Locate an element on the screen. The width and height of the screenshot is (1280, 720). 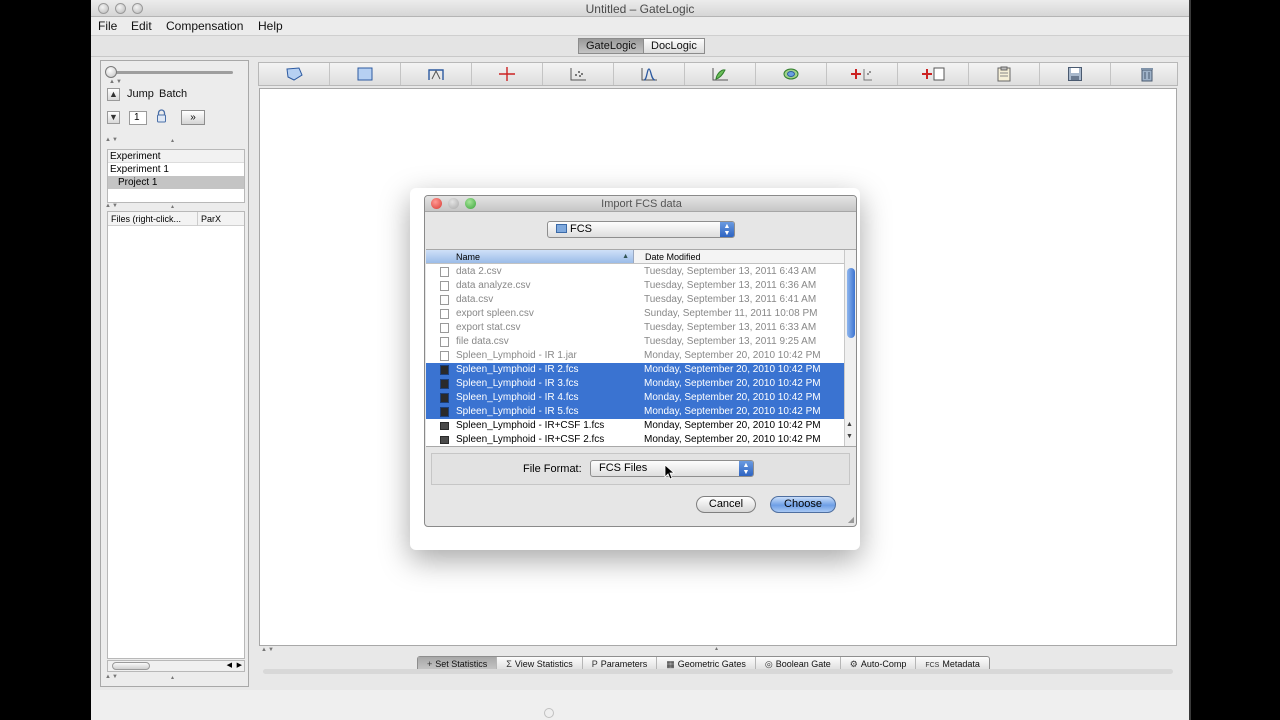
dialog-title: Import FCS data is located at coordinates (641, 204).